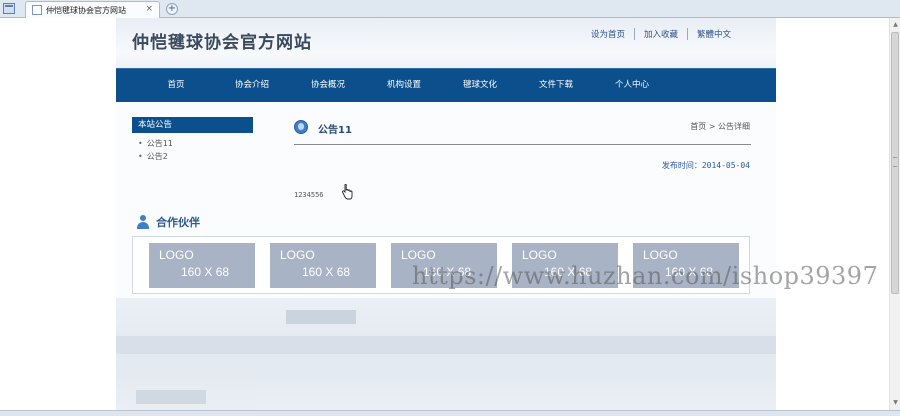 The width and height of the screenshot is (900, 416). I want to click on browser-tab: 仲恺毽球协会官方网站 ×, so click(92, 9).